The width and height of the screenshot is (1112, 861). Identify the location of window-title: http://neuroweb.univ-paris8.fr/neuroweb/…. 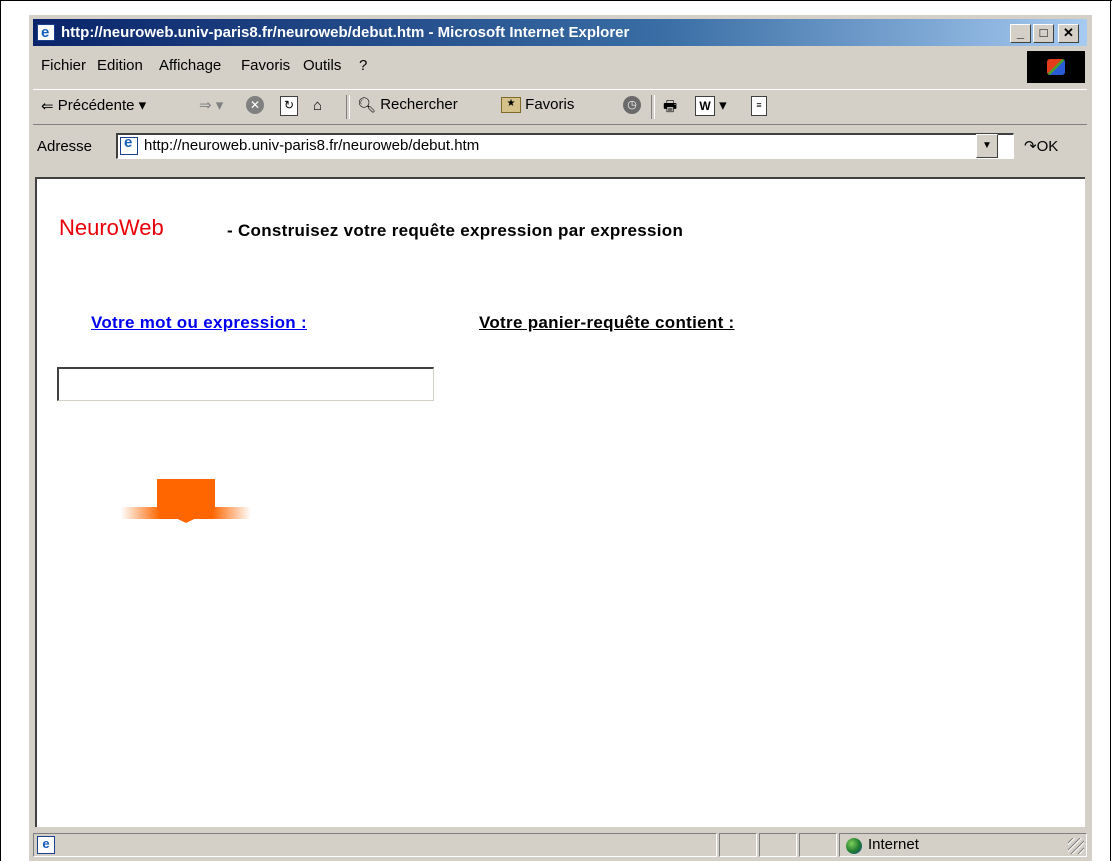
(345, 32).